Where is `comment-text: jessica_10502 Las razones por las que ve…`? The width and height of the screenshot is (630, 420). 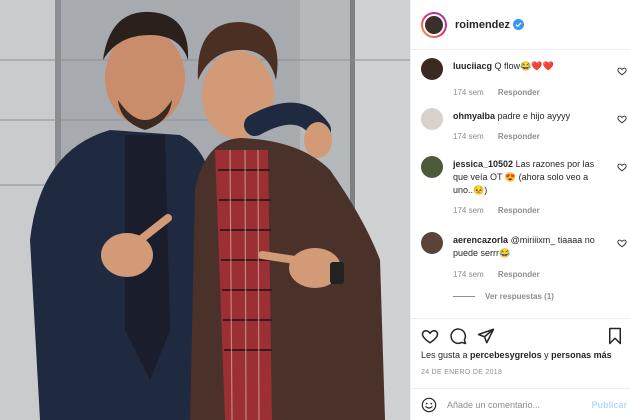 comment-text: jessica_10502 Las razones por las que ve… is located at coordinates (528, 177).